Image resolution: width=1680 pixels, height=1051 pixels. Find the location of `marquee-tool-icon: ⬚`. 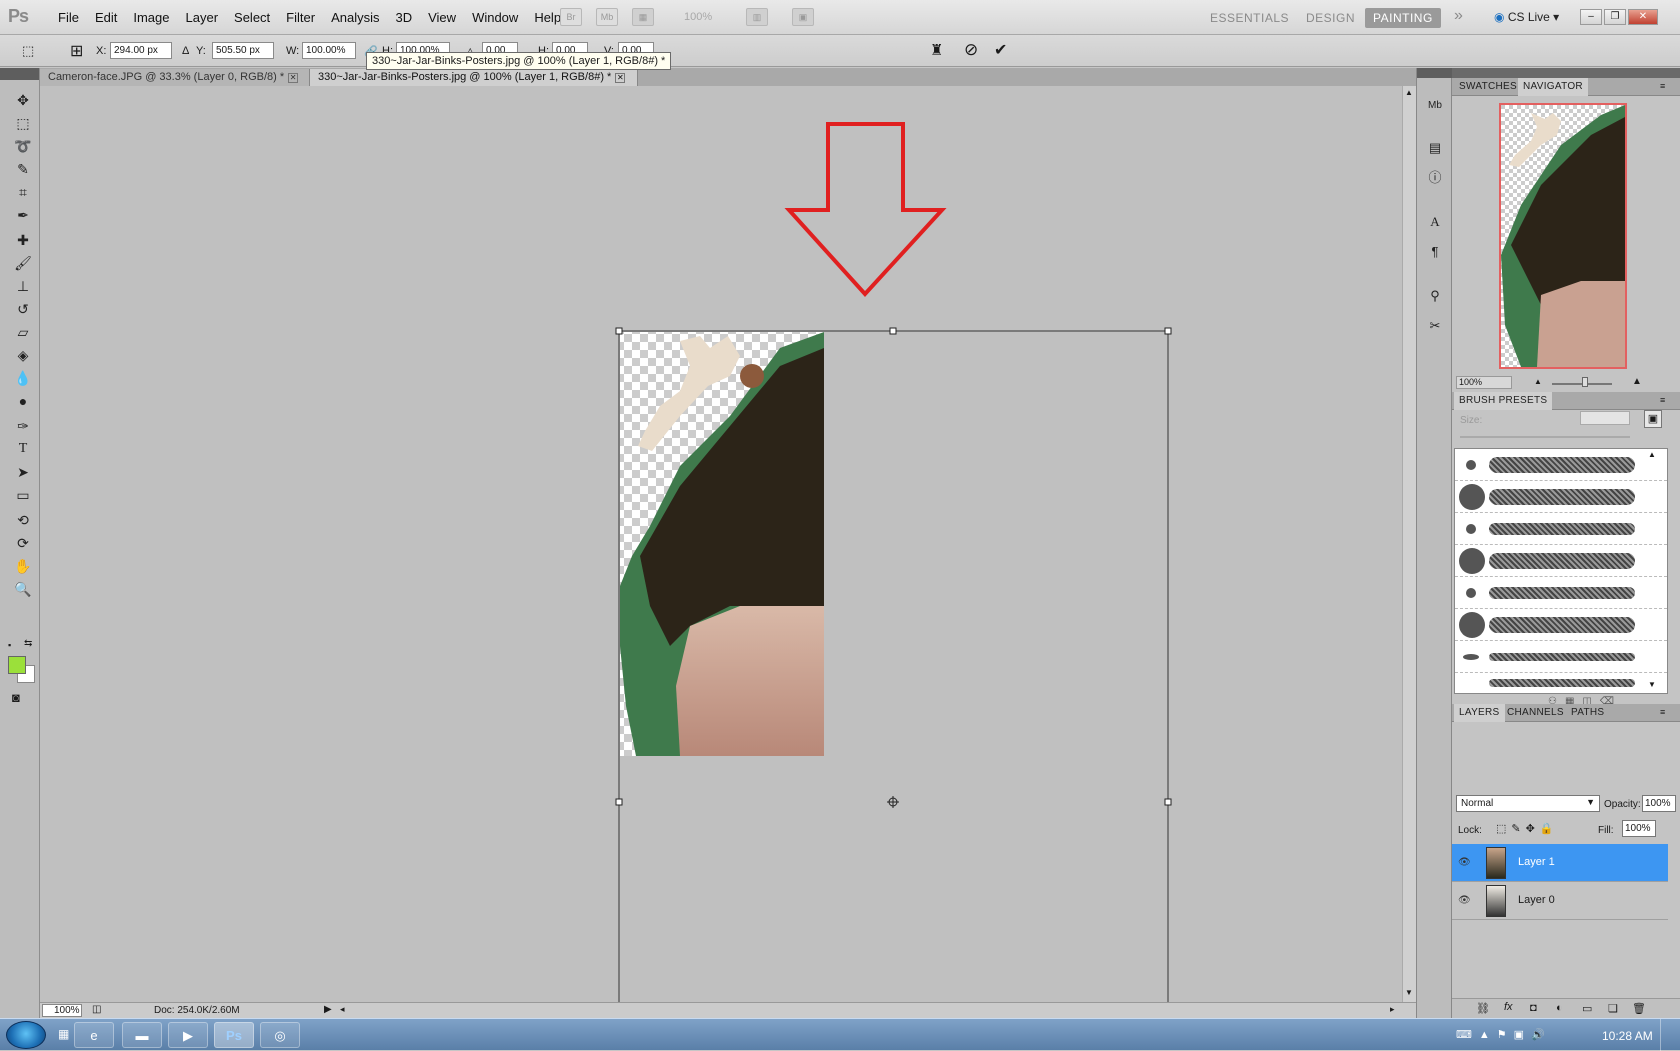

marquee-tool-icon: ⬚ is located at coordinates (23, 123).